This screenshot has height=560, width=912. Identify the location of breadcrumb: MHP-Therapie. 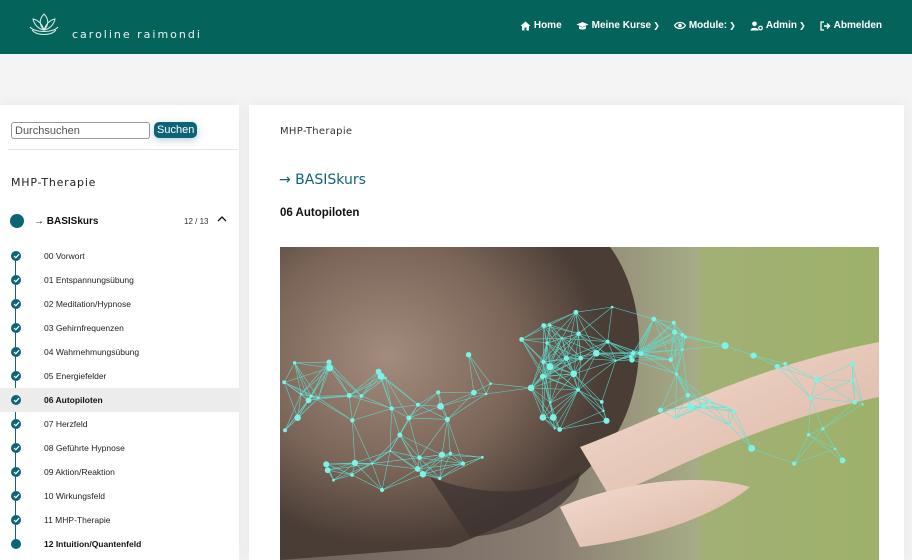
(316, 131).